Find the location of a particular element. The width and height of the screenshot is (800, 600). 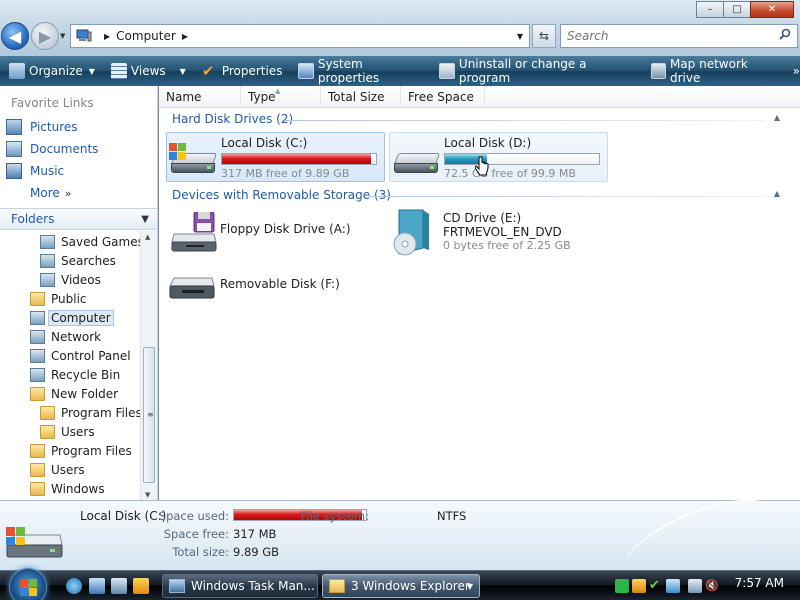

organize-label: Organize is located at coordinates (56, 71).